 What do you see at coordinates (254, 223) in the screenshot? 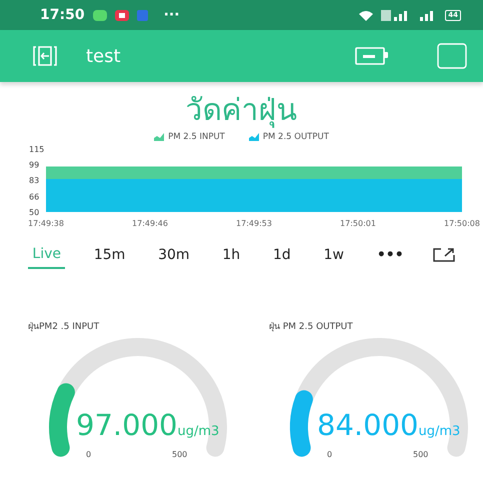
I see `x-tick-label: 17:49:53` at bounding box center [254, 223].